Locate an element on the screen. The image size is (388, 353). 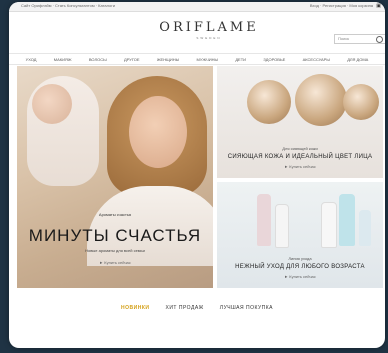
account-links: Вход · Регистрация · Моя корзина is located at coordinates (341, 5).